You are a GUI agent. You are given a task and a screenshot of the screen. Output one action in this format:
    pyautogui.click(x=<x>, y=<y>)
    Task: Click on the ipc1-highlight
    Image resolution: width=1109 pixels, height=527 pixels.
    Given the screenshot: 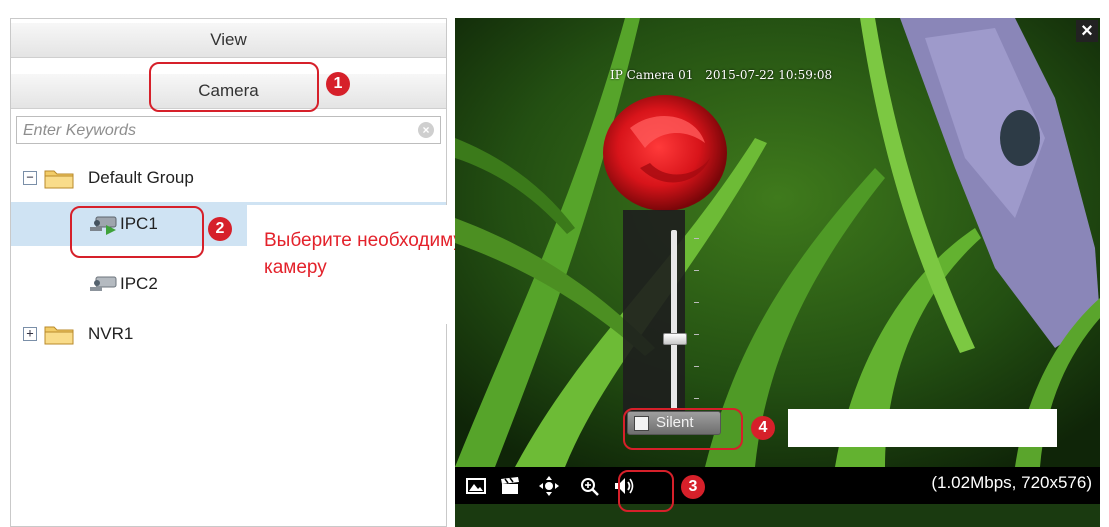 What is the action you would take?
    pyautogui.click(x=137, y=232)
    